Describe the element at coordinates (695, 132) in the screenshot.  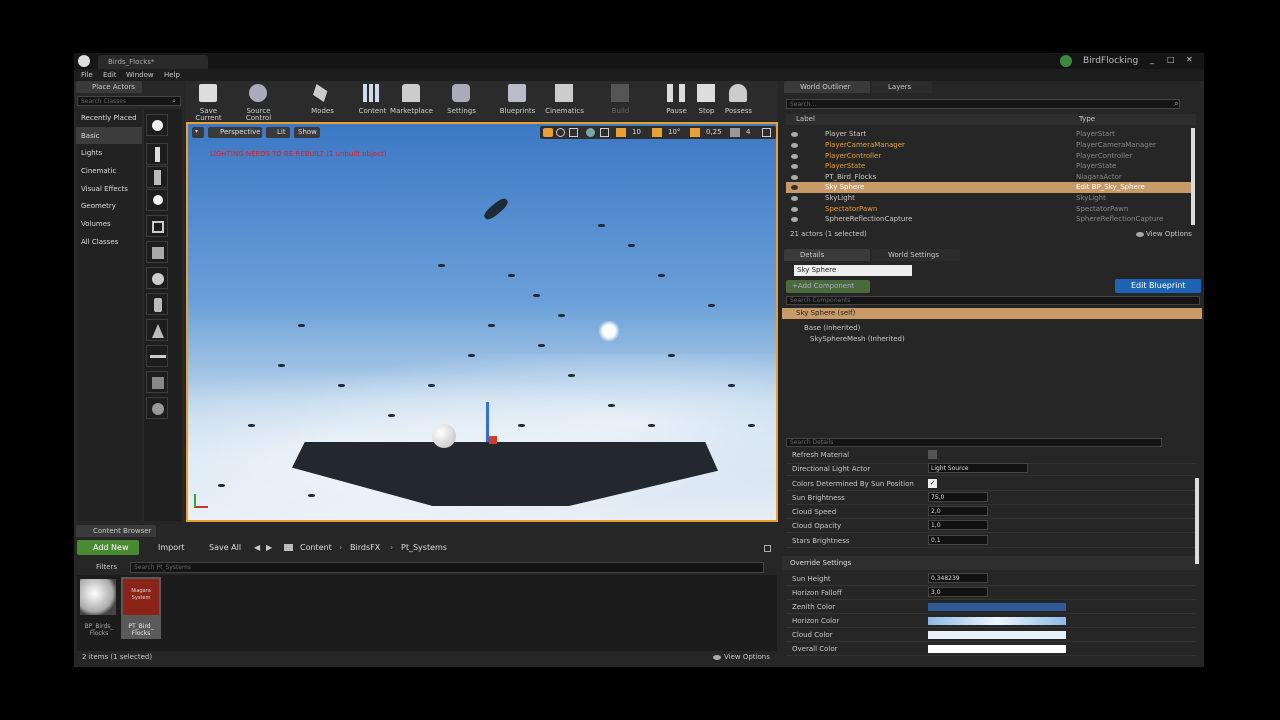
I see `scale-snap-icon` at that location.